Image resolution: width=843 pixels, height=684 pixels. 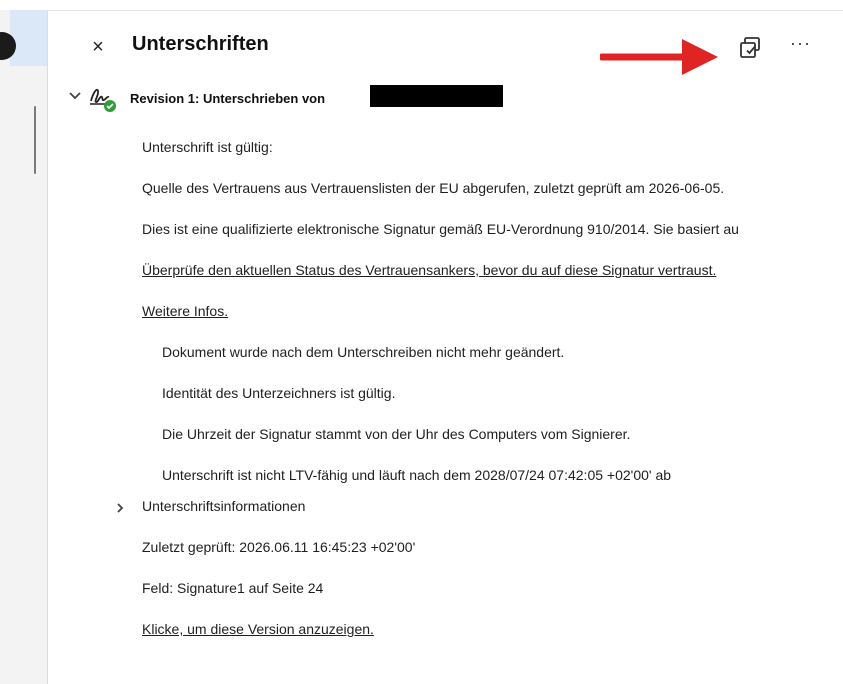 I want to click on signer-identity-text: Identität des Unterzeichners ist gültig., so click(x=279, y=393).